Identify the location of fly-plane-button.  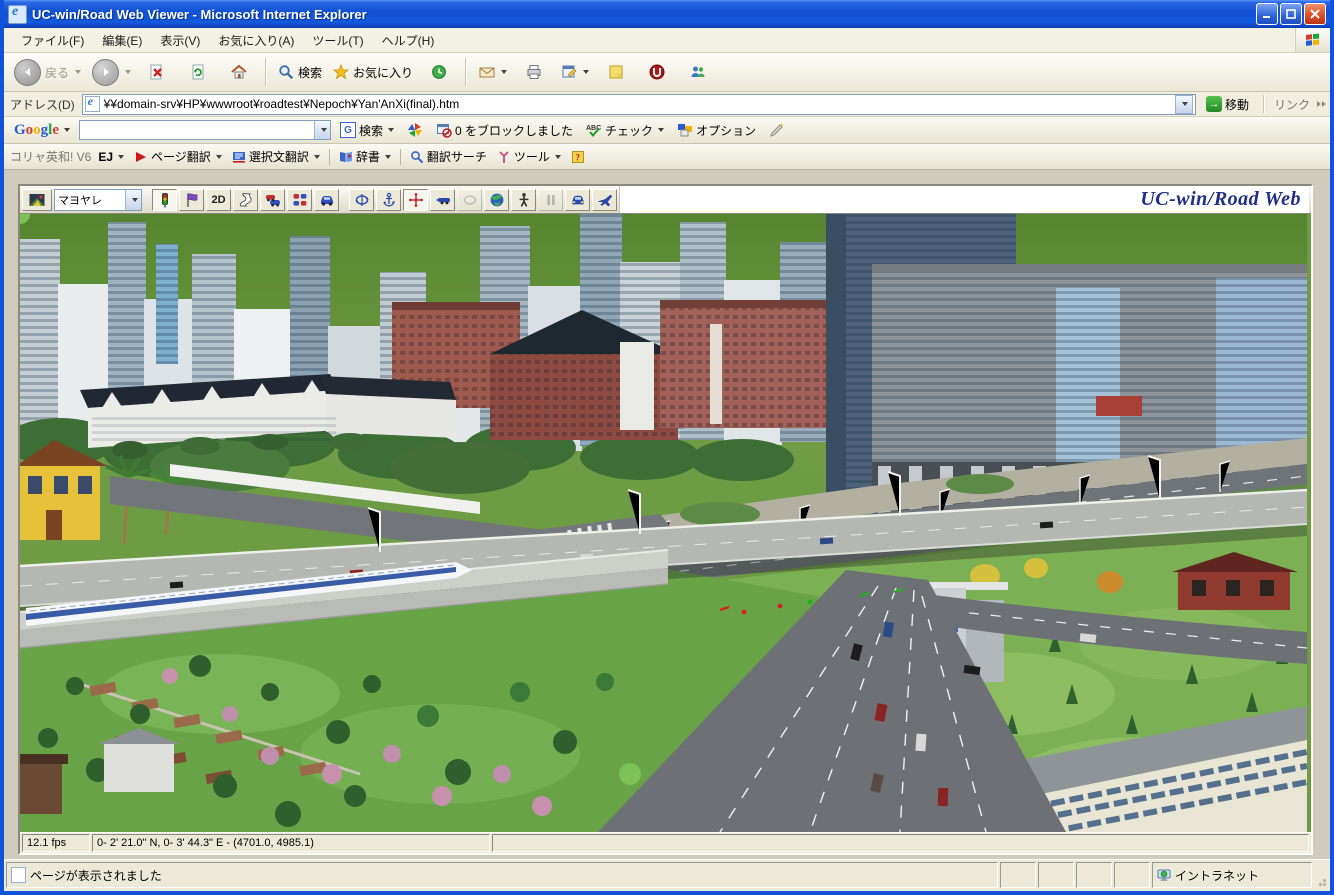
(604, 199).